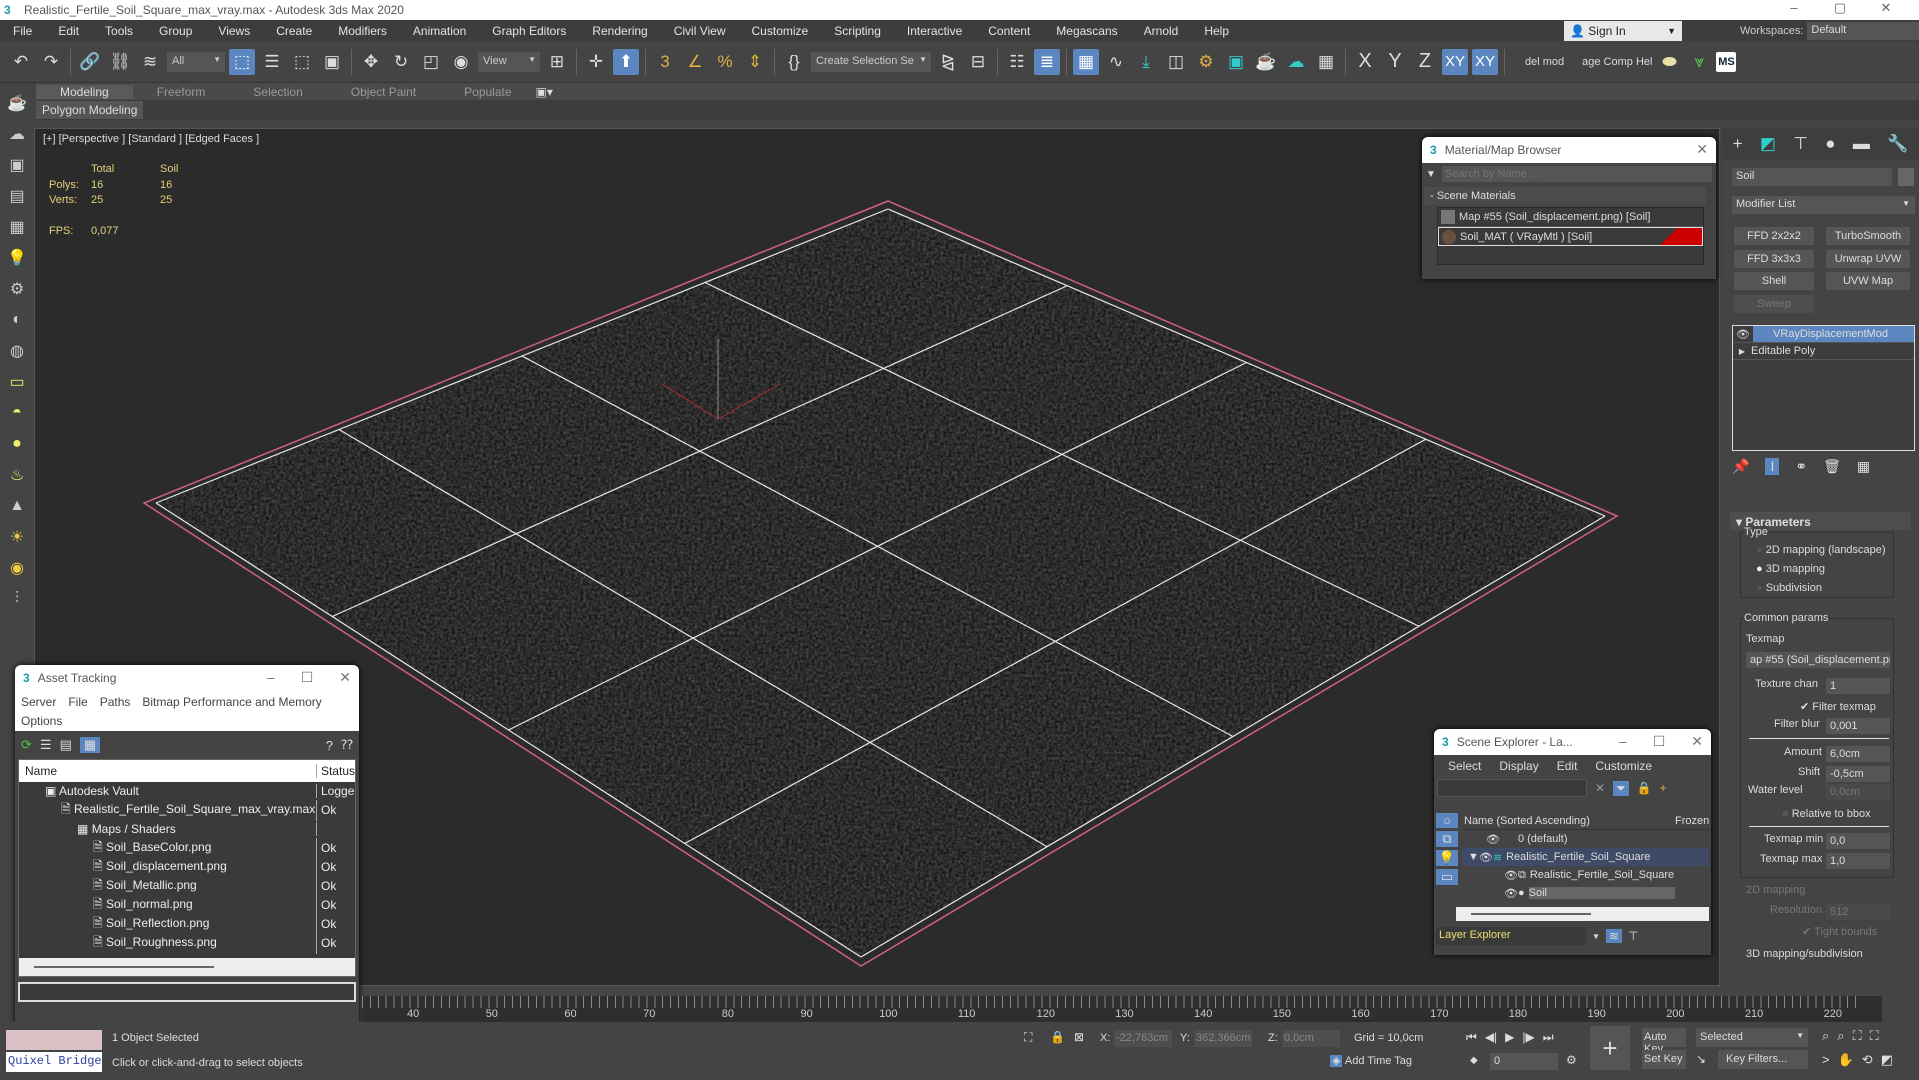  What do you see at coordinates (1585, 875) in the screenshot?
I see `object-row-realistic-fertile-soil-square: 👁 ⧉ Realistic_Fertile_Soil_Square` at bounding box center [1585, 875].